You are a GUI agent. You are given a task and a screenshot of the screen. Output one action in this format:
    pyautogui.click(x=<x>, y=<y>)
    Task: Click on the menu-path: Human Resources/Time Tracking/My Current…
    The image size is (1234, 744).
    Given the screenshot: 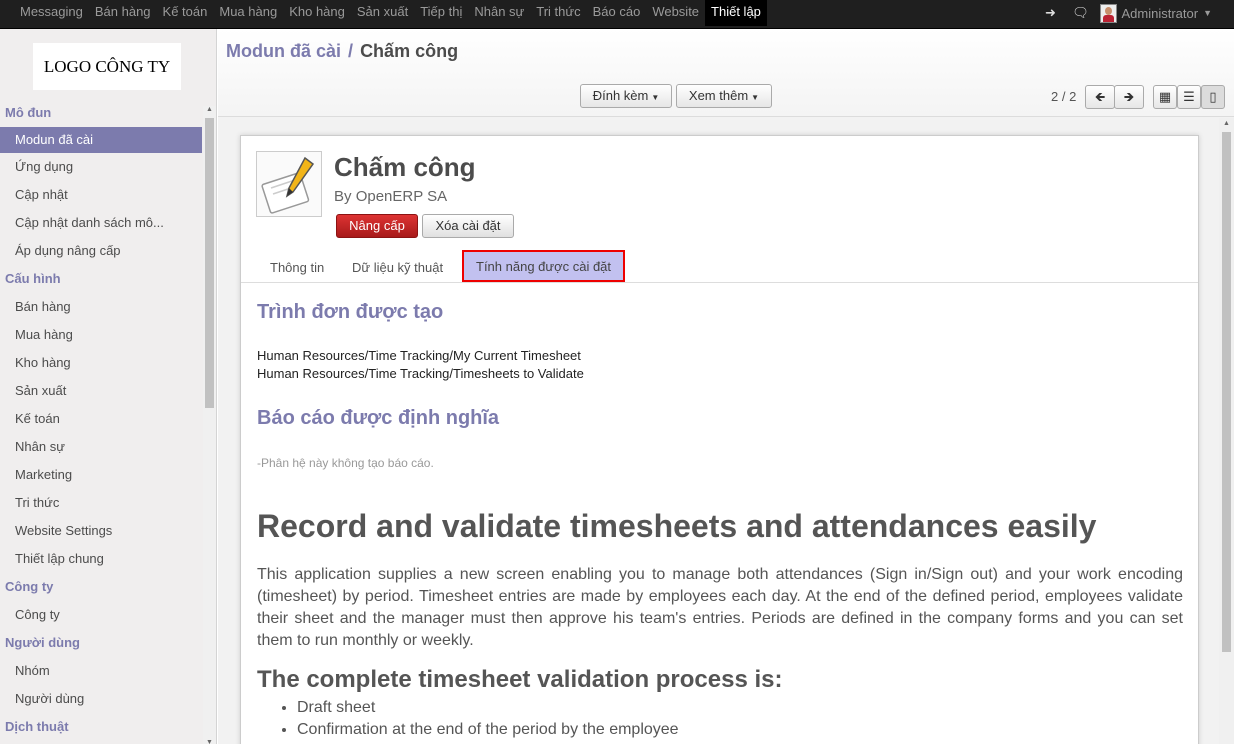 What is the action you would take?
    pyautogui.click(x=419, y=355)
    